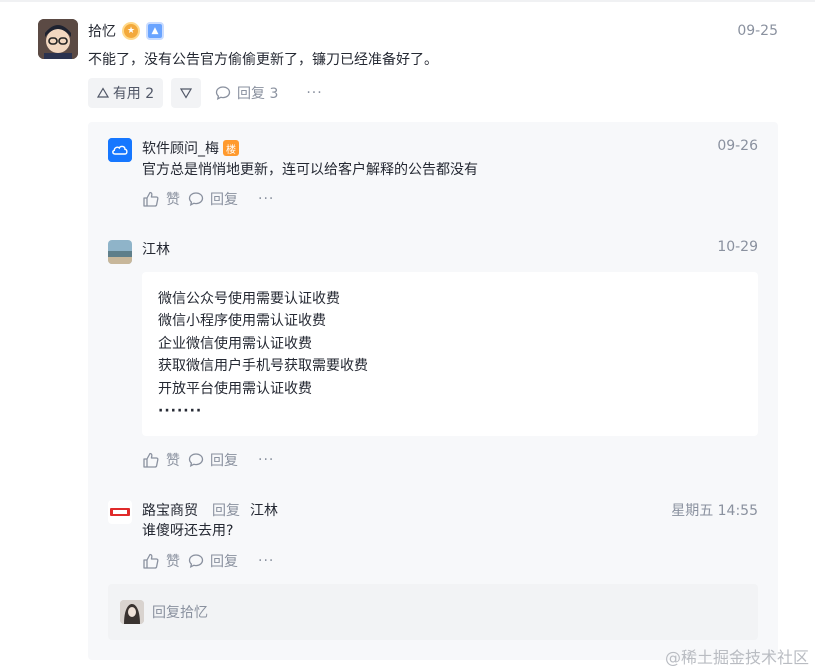 Image resolution: width=815 pixels, height=672 pixels. What do you see at coordinates (133, 94) in the screenshot?
I see `upvote-label: 有用 2` at bounding box center [133, 94].